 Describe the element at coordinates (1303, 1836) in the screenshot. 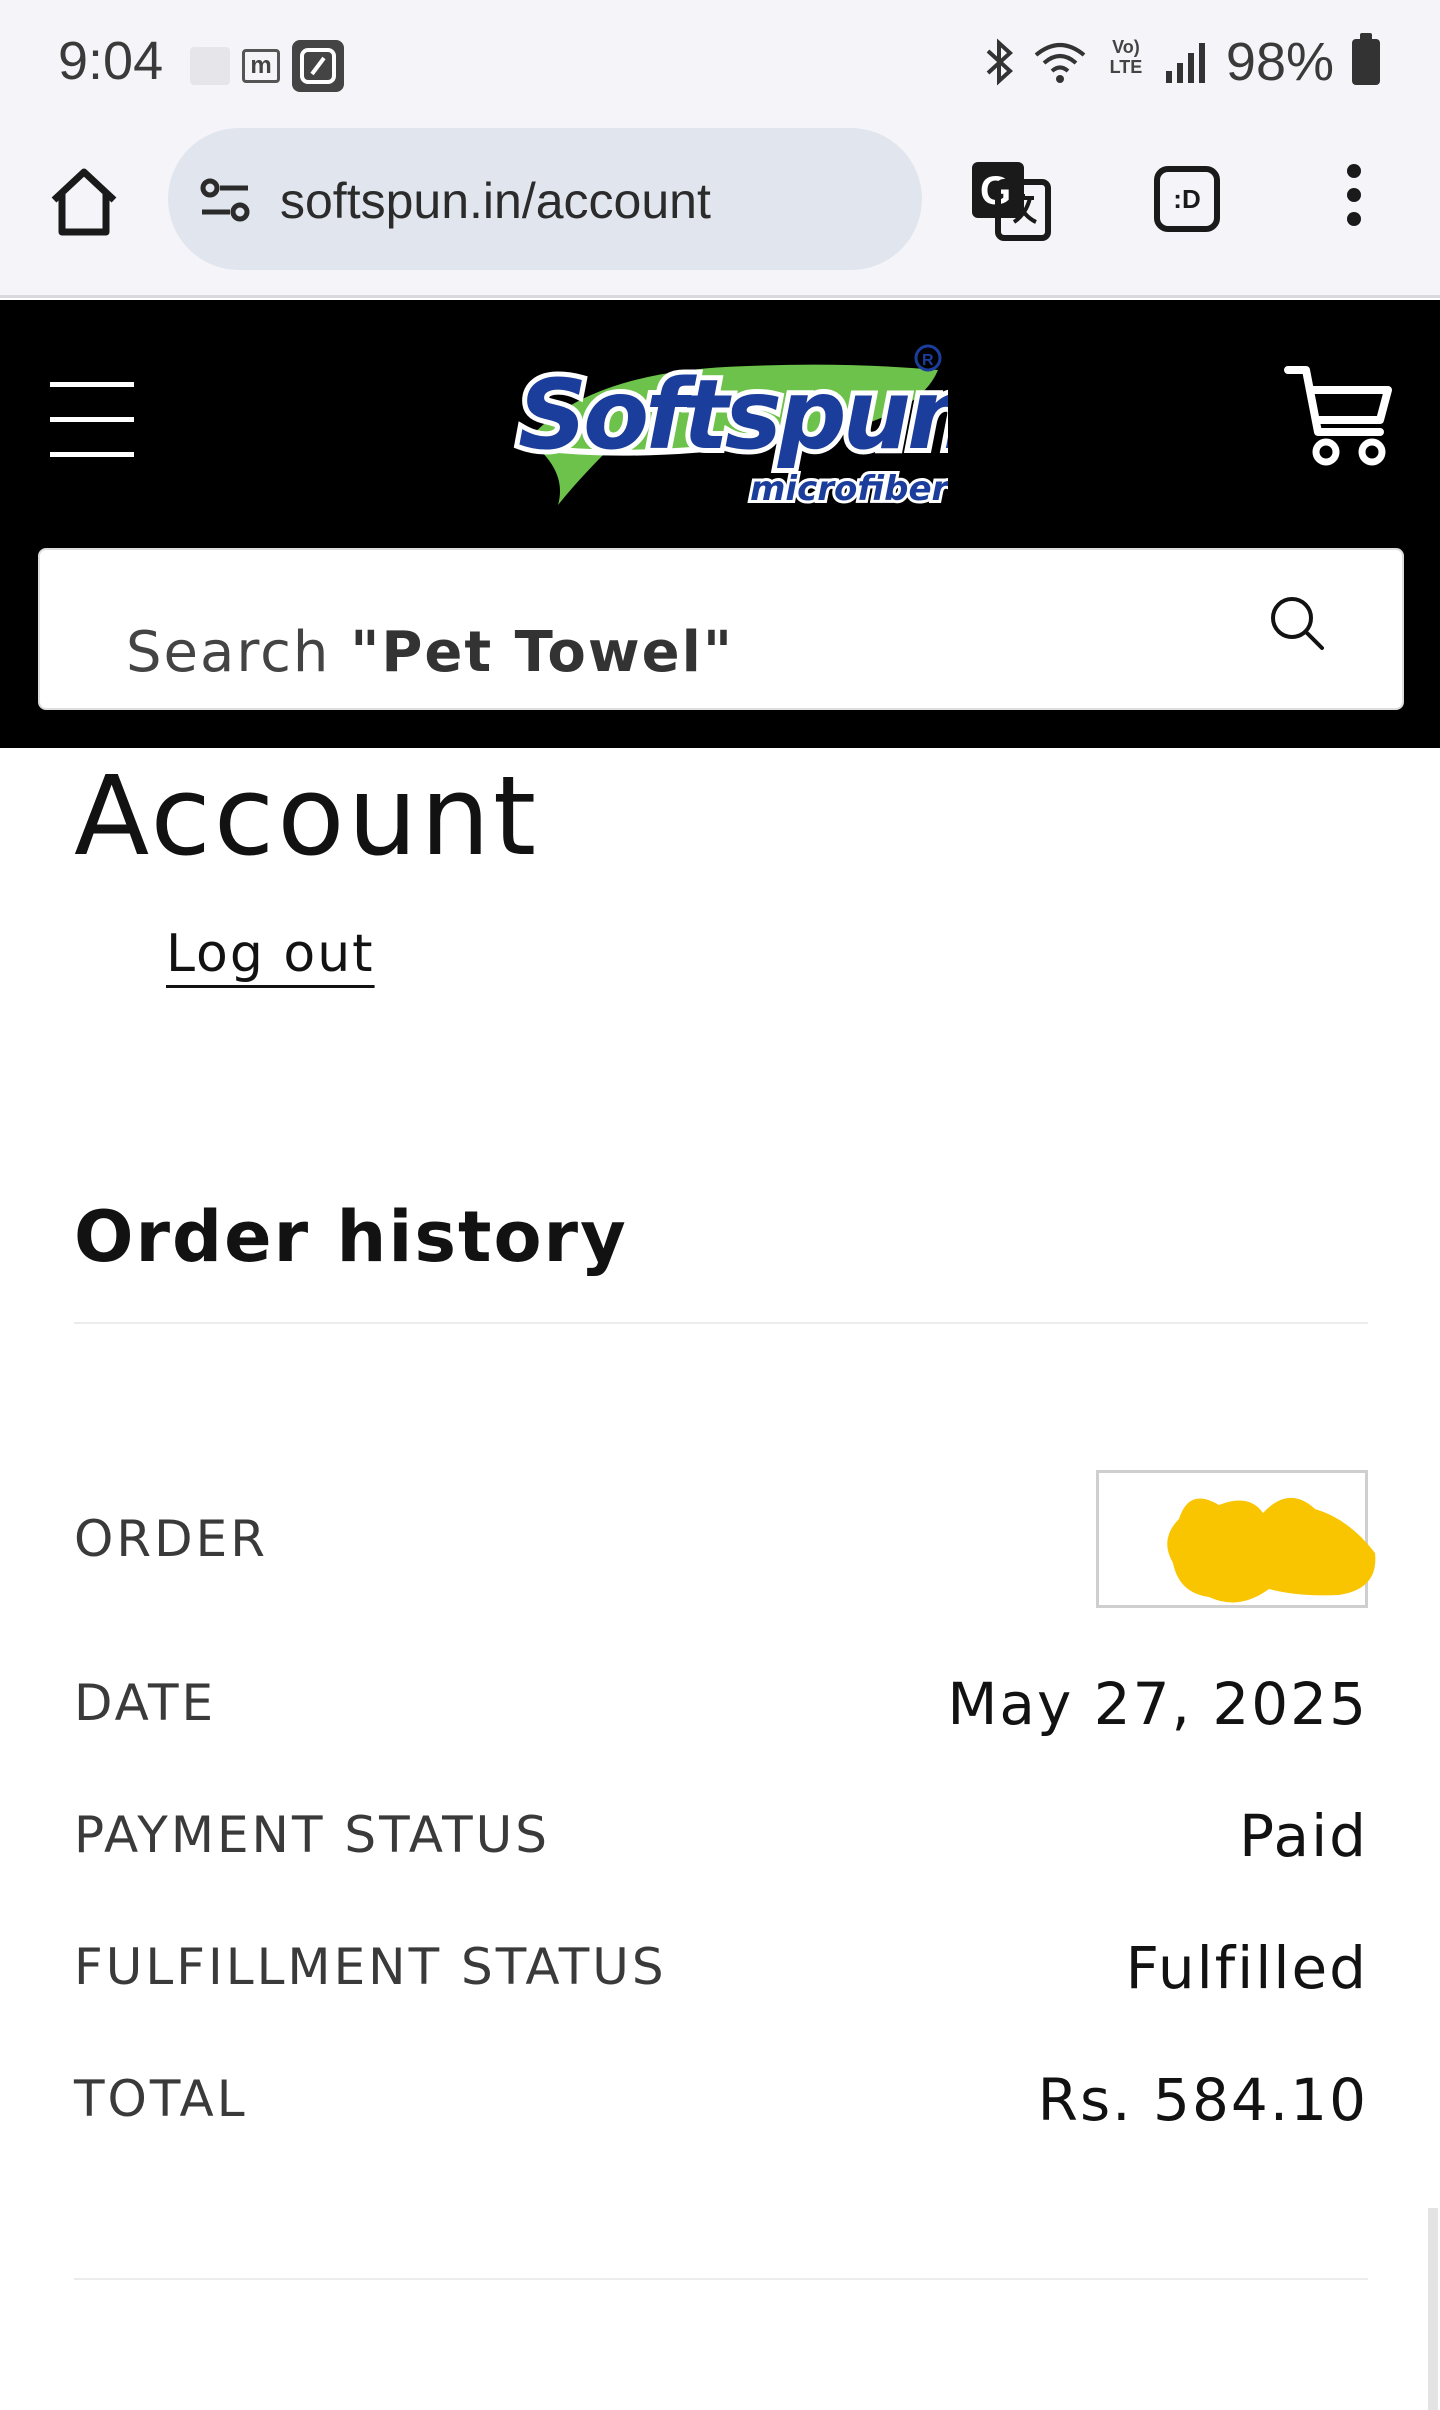

I see `payment-status-value: Paid` at that location.